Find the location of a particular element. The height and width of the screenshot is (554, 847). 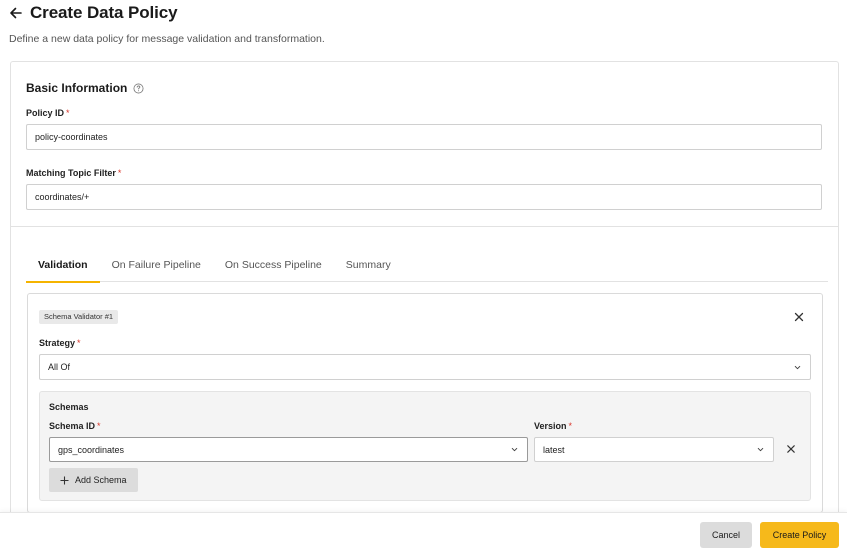

help-circle-icon is located at coordinates (138, 88).